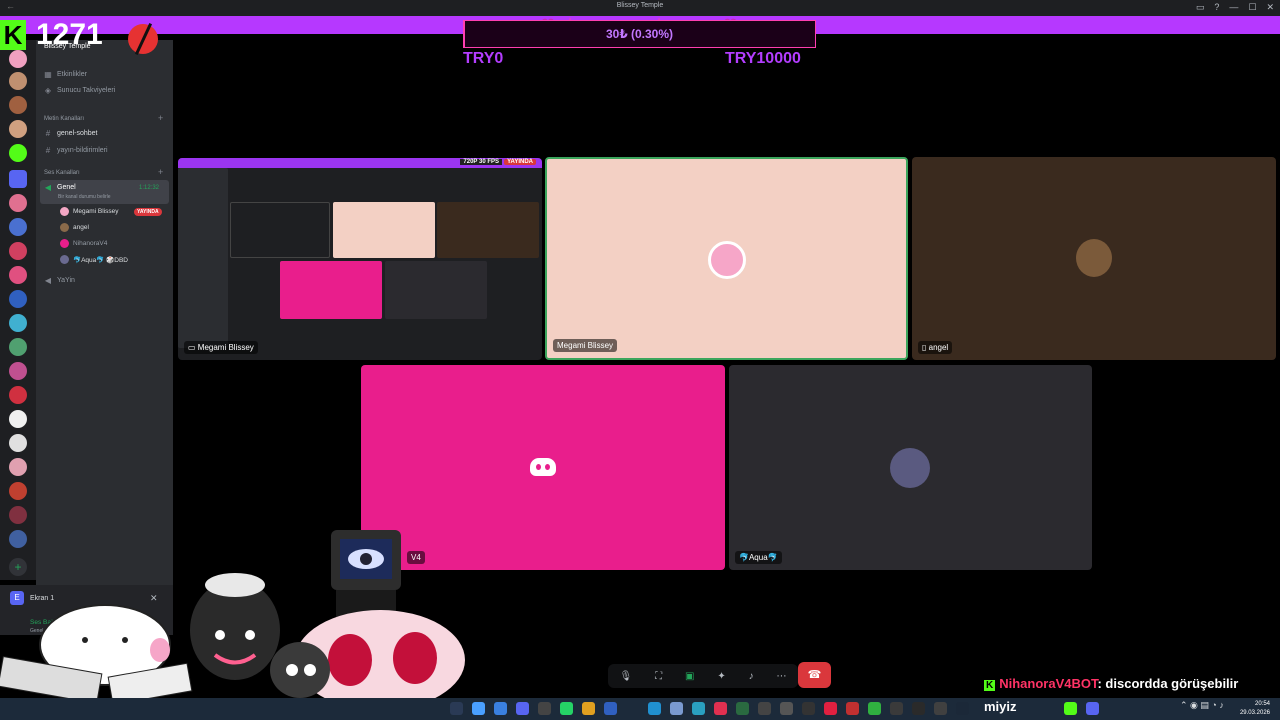  I want to click on screen-share-button: ▣, so click(689, 676).